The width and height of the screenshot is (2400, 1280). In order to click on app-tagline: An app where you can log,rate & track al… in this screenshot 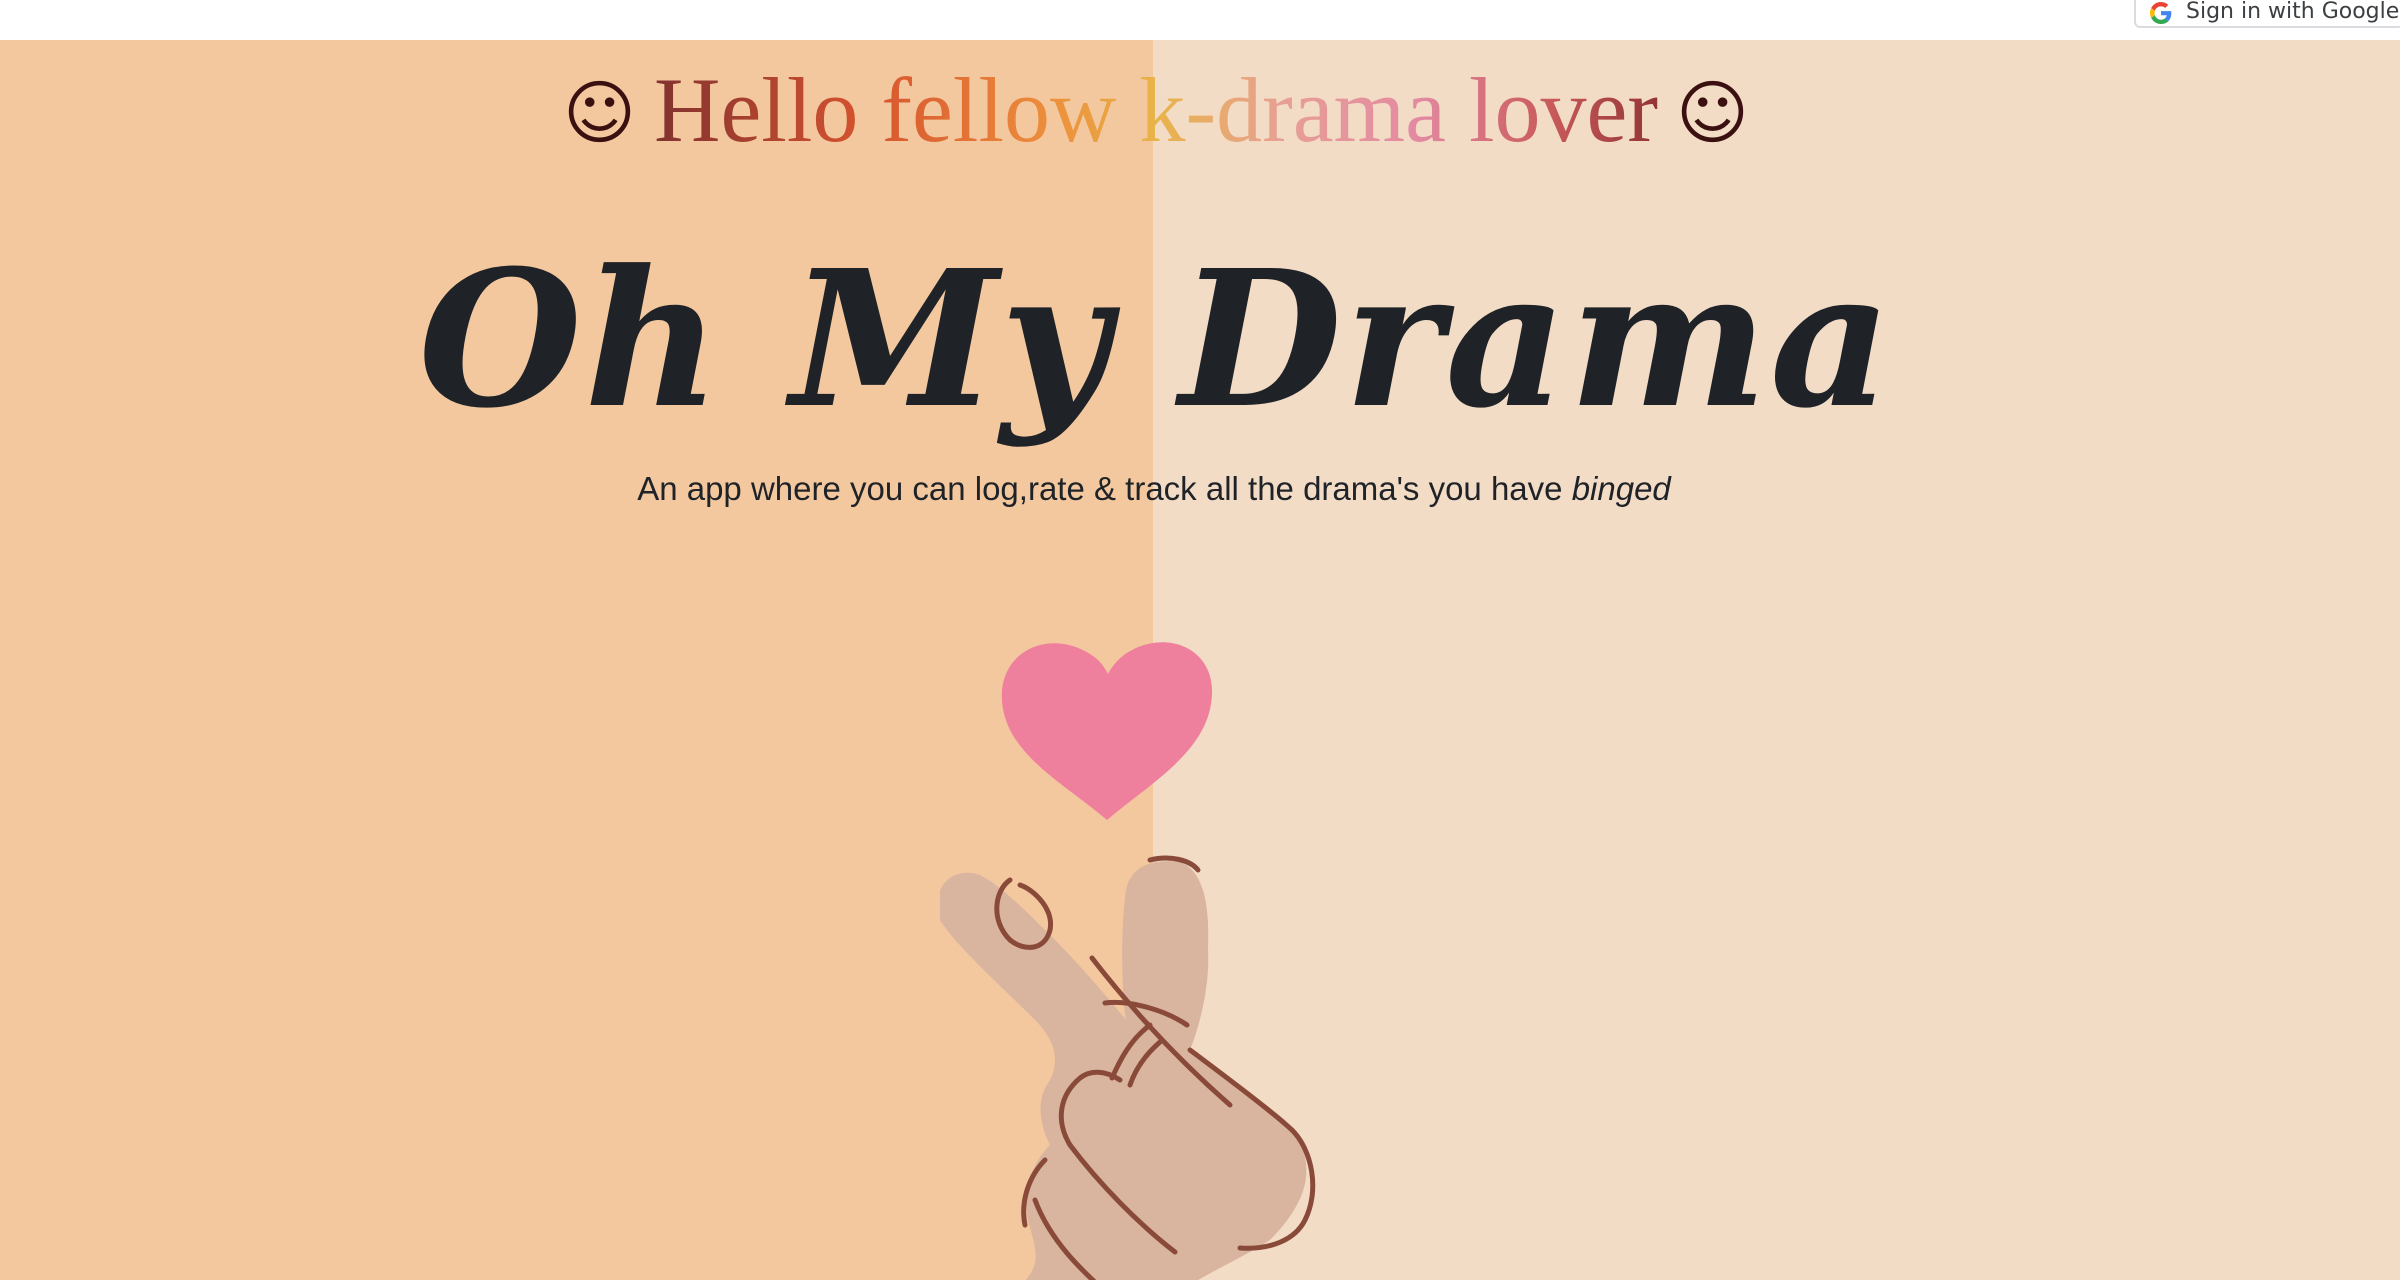, I will do `click(1154, 489)`.